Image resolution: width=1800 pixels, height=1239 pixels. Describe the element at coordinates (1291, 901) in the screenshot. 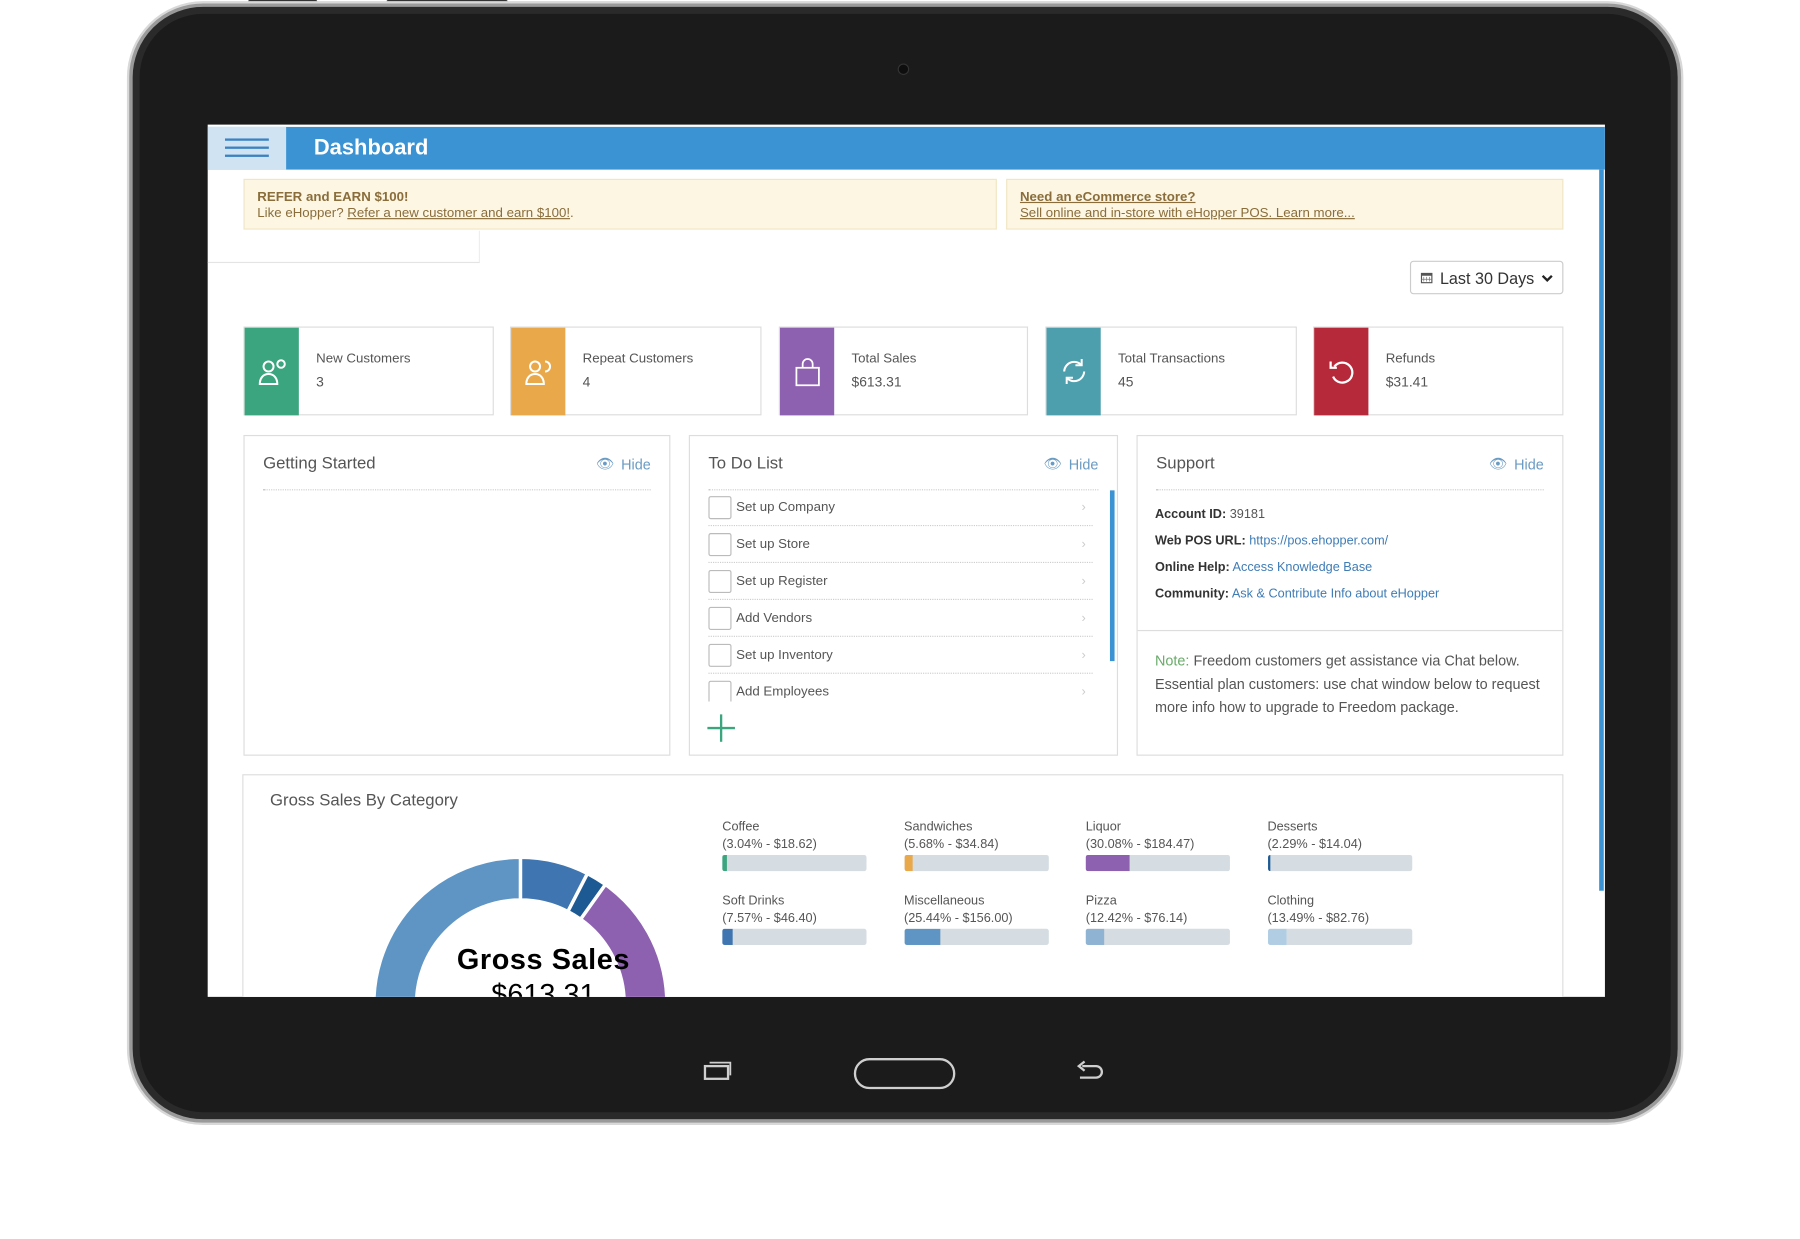

I see `category-name: Clothing` at that location.